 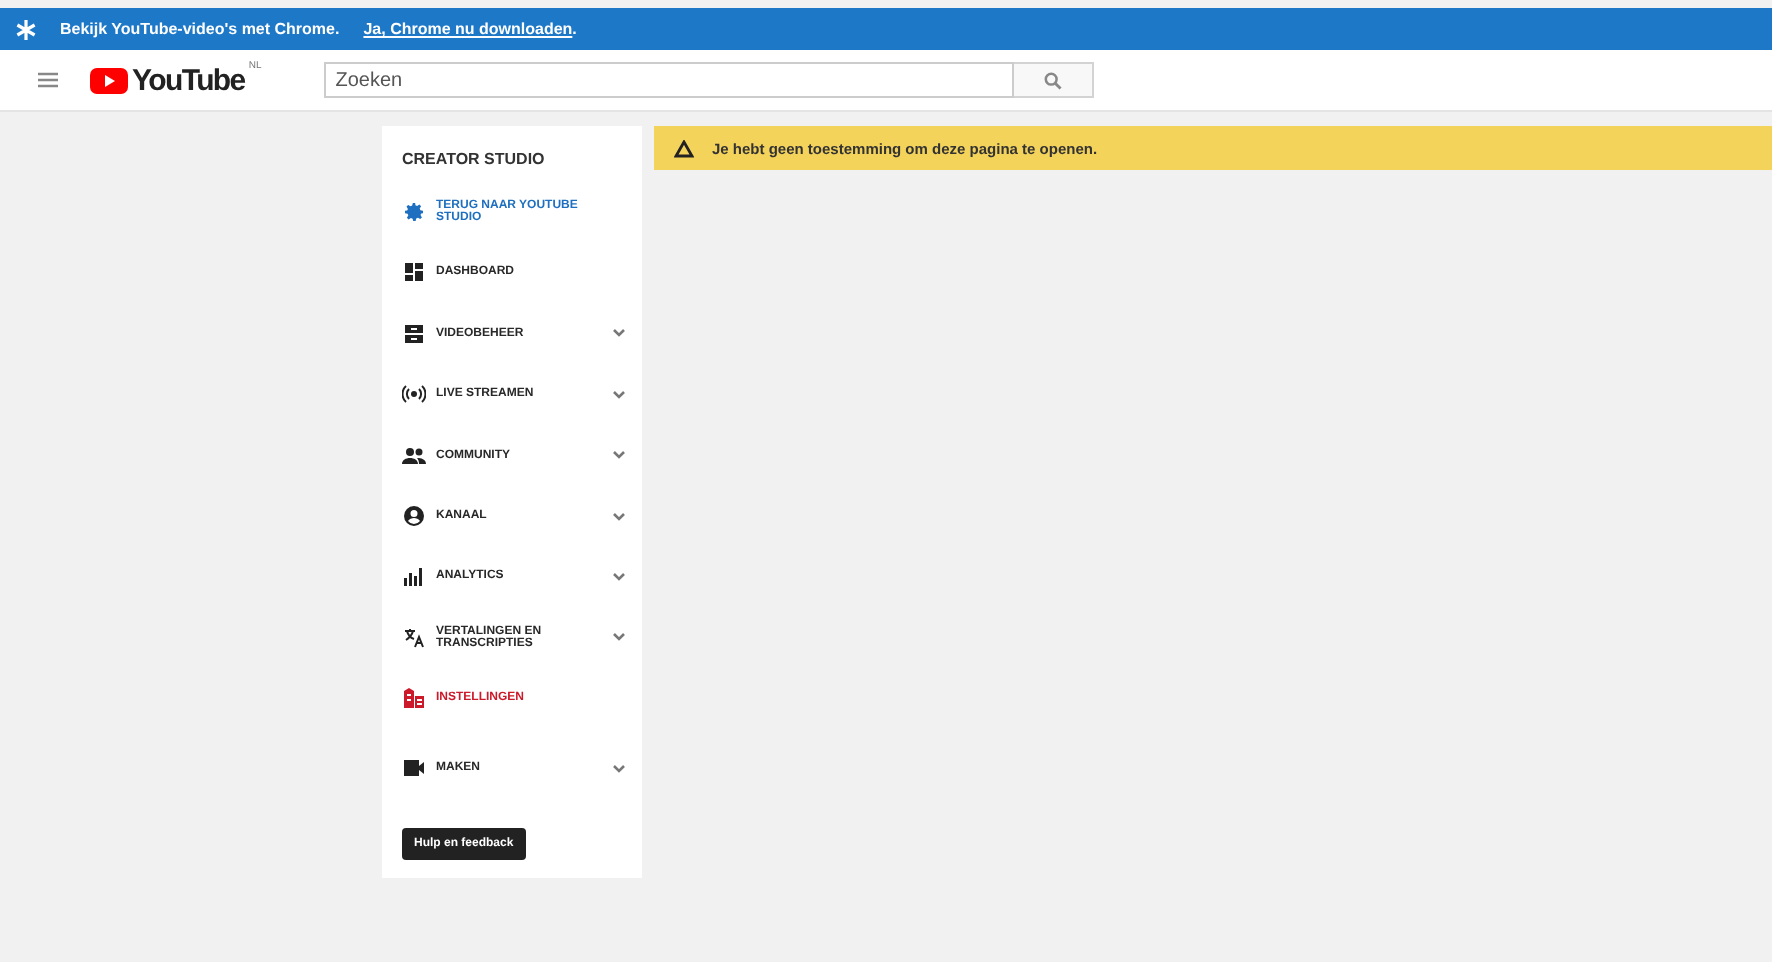 What do you see at coordinates (474, 159) in the screenshot?
I see `sidebar-title: CREATOR STUDIO` at bounding box center [474, 159].